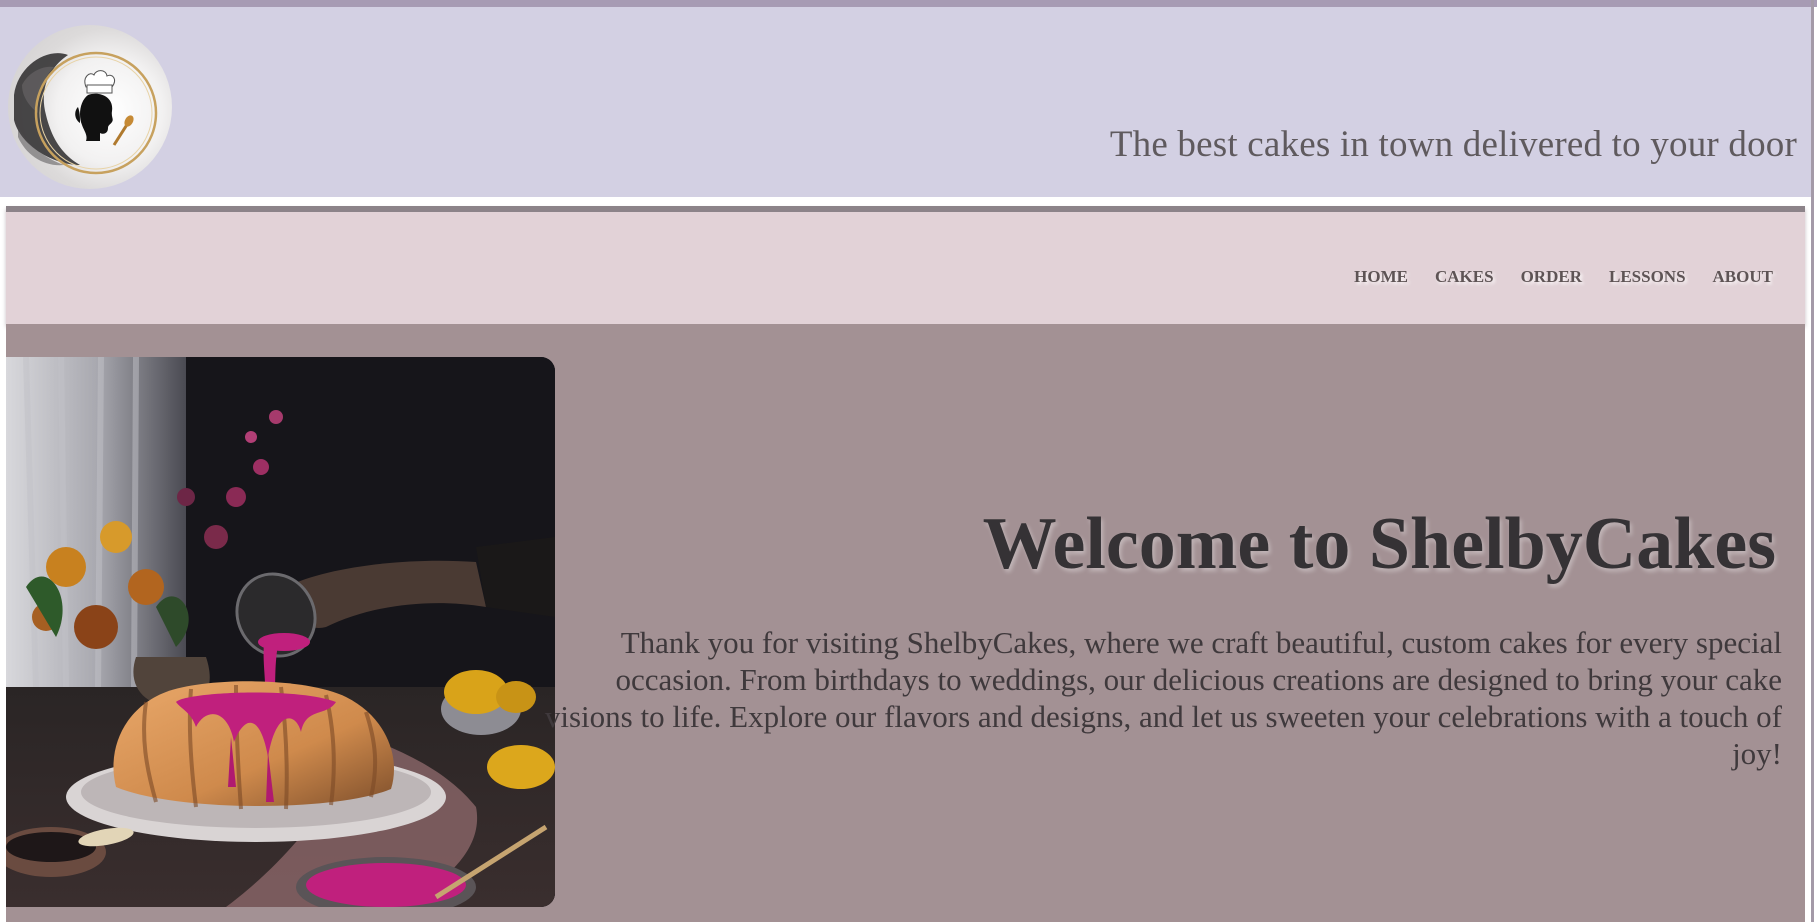  Describe the element at coordinates (1743, 277) in the screenshot. I see `nav-about-link: ABOUT` at that location.